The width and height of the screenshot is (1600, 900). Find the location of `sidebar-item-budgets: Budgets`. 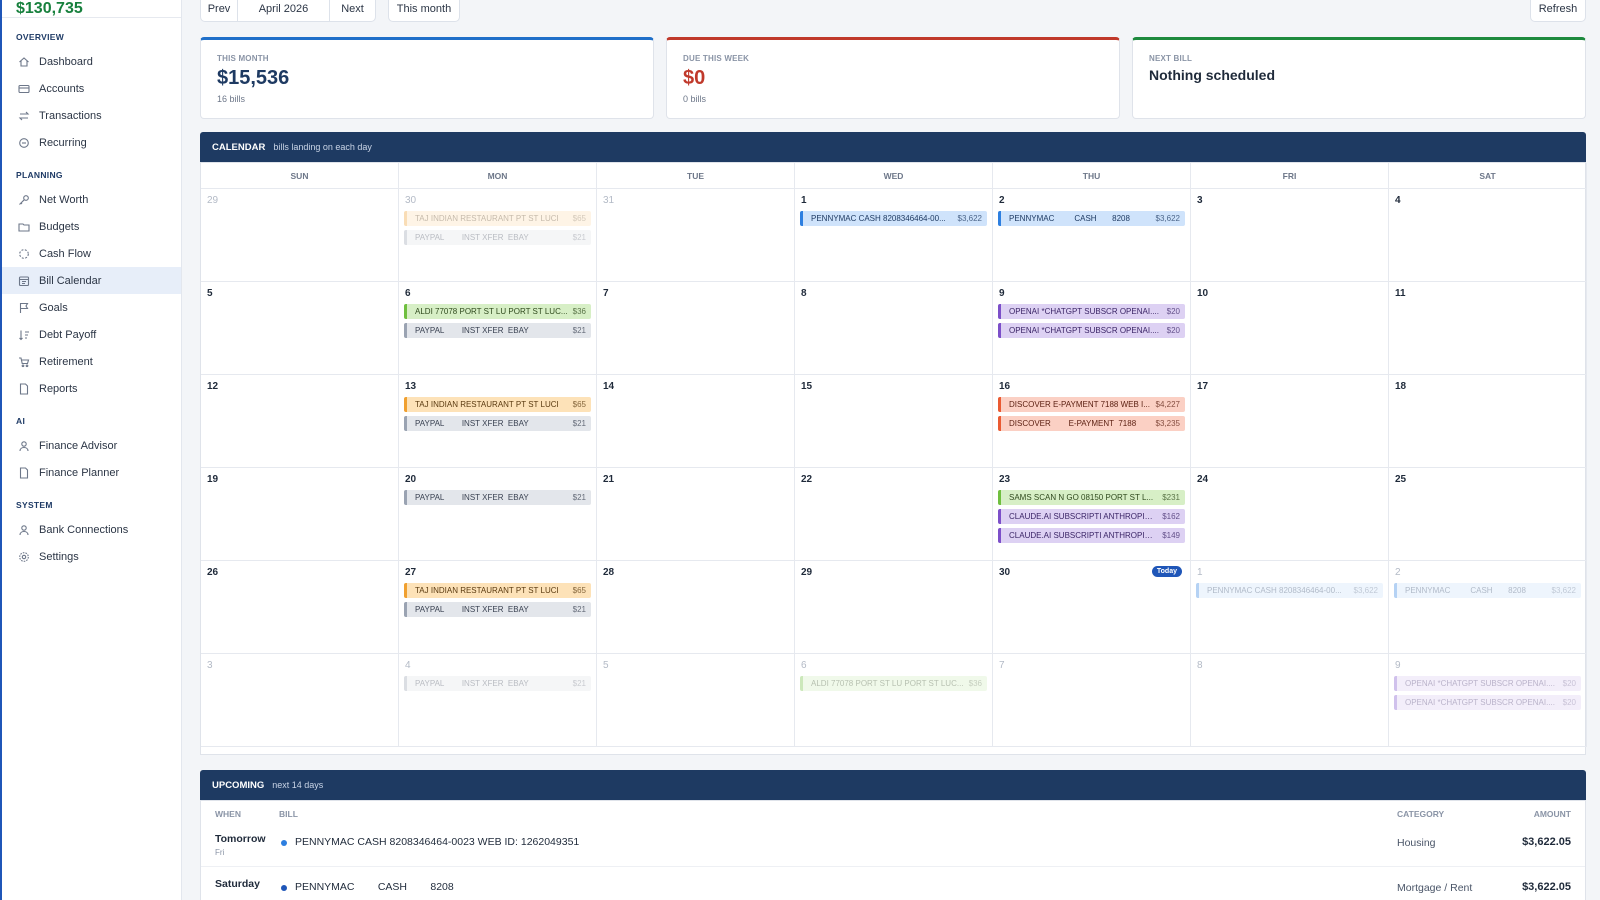

sidebar-item-budgets: Budgets is located at coordinates (91, 226).